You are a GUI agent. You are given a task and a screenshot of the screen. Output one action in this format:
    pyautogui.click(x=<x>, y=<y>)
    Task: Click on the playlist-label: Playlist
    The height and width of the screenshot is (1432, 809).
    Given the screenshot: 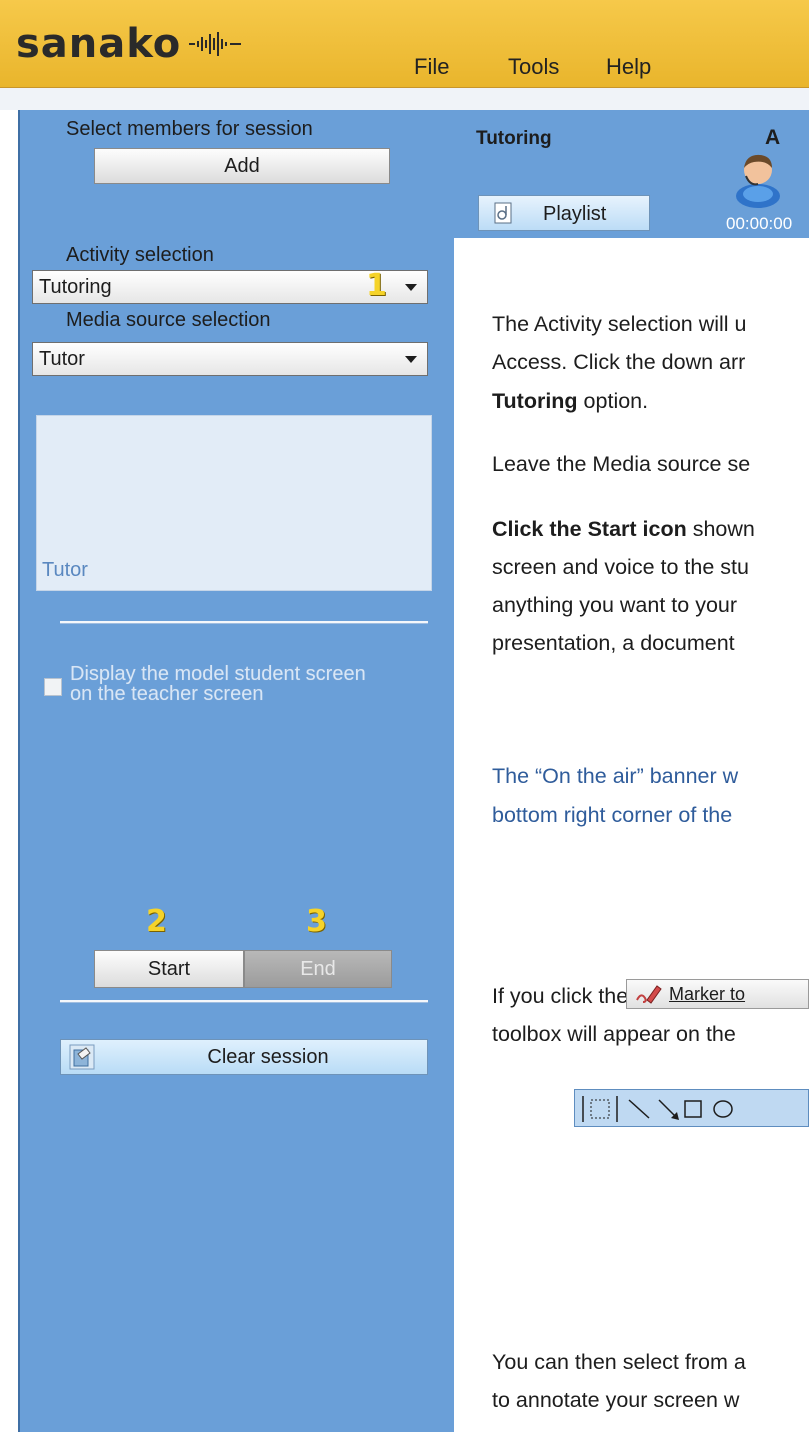 What is the action you would take?
    pyautogui.click(x=575, y=214)
    